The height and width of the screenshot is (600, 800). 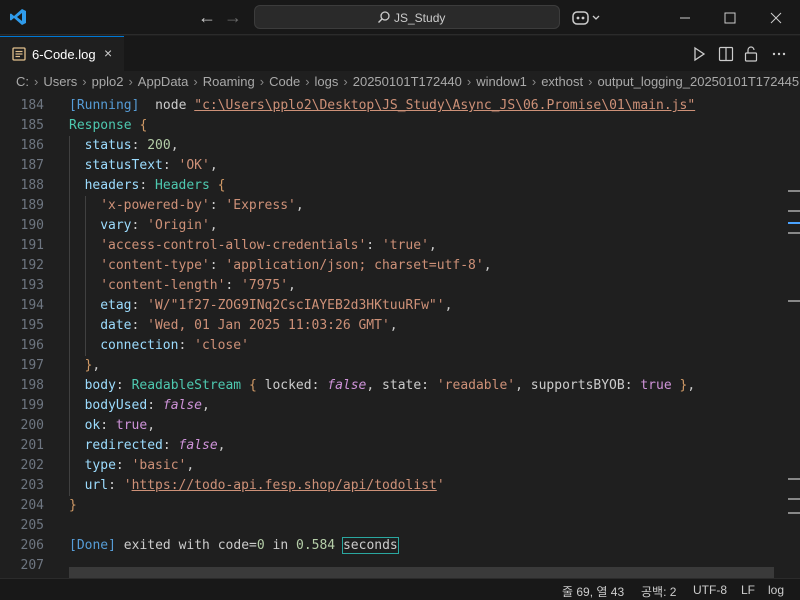 What do you see at coordinates (60, 81) in the screenshot?
I see `breadcrumb-item: Users` at bounding box center [60, 81].